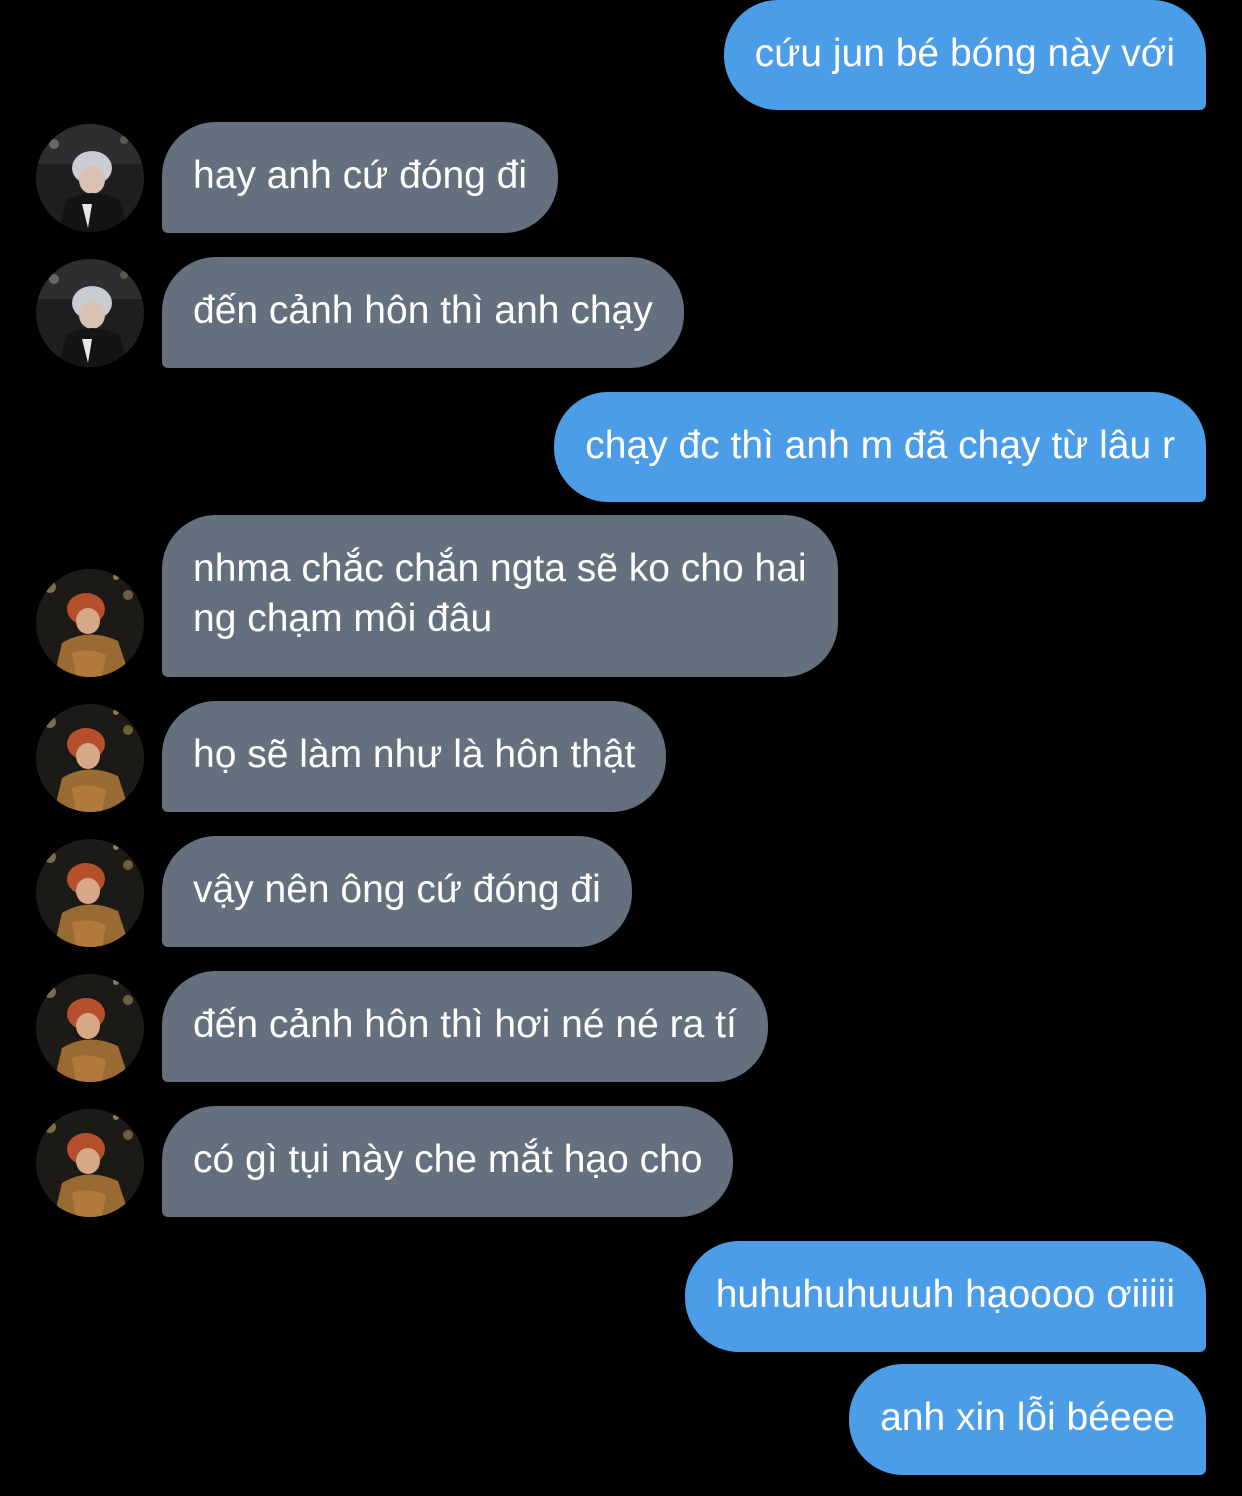 This screenshot has height=1496, width=1242. I want to click on message-bubble-incoming: đến cảnh hôn thì anh chạy, so click(423, 312).